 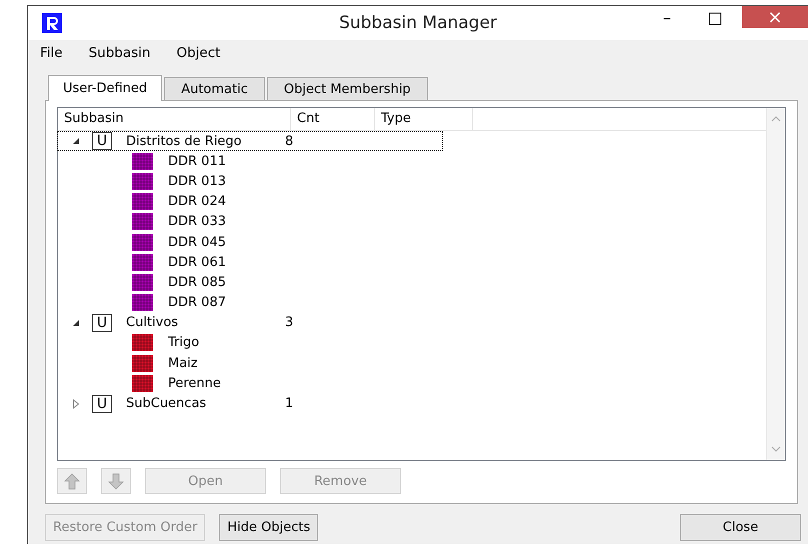 What do you see at coordinates (52, 23) in the screenshot?
I see `app-logo-icon` at bounding box center [52, 23].